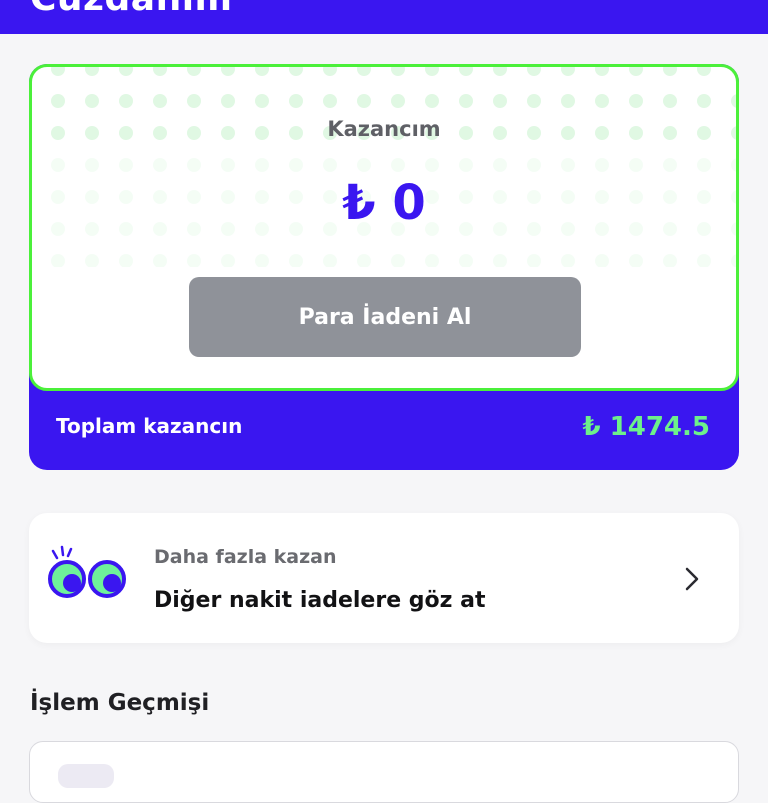 This screenshot has height=803, width=768. I want to click on total-earnings-label: Toplam kazancın, so click(149, 426).